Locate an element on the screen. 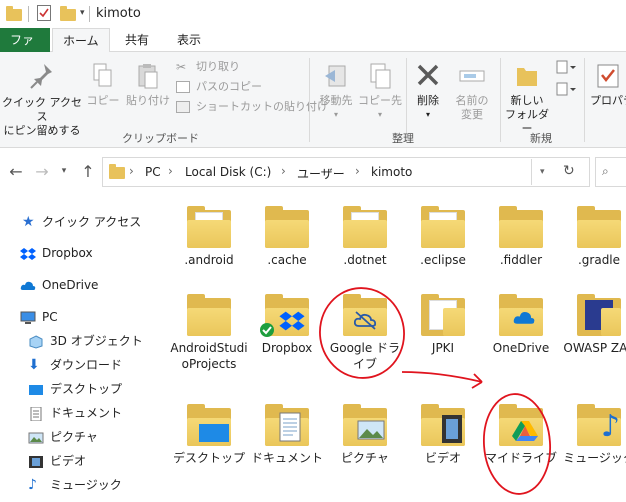 The image size is (626, 502). shortcut-icon is located at coordinates (183, 107).